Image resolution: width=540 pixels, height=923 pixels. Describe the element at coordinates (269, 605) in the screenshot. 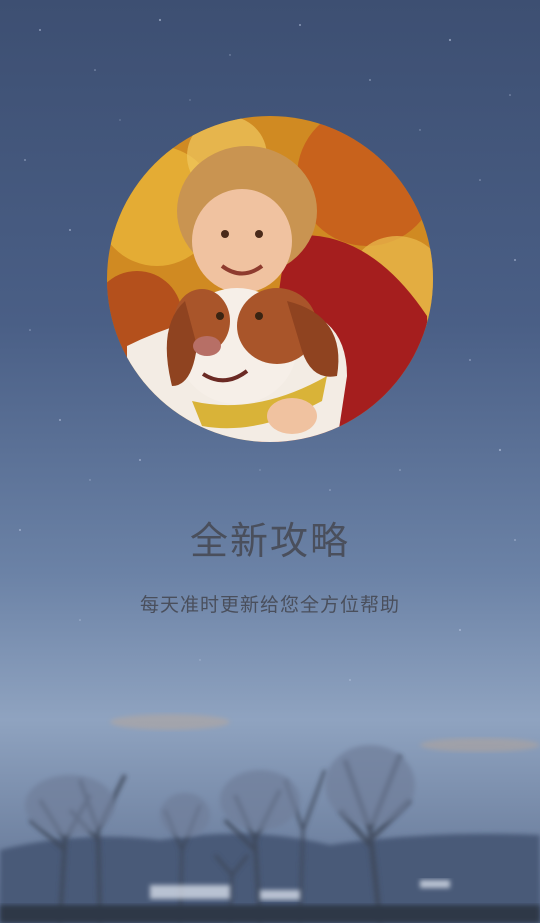

I see `splash-subtitle: 每天准时更新给您全方位帮助` at that location.